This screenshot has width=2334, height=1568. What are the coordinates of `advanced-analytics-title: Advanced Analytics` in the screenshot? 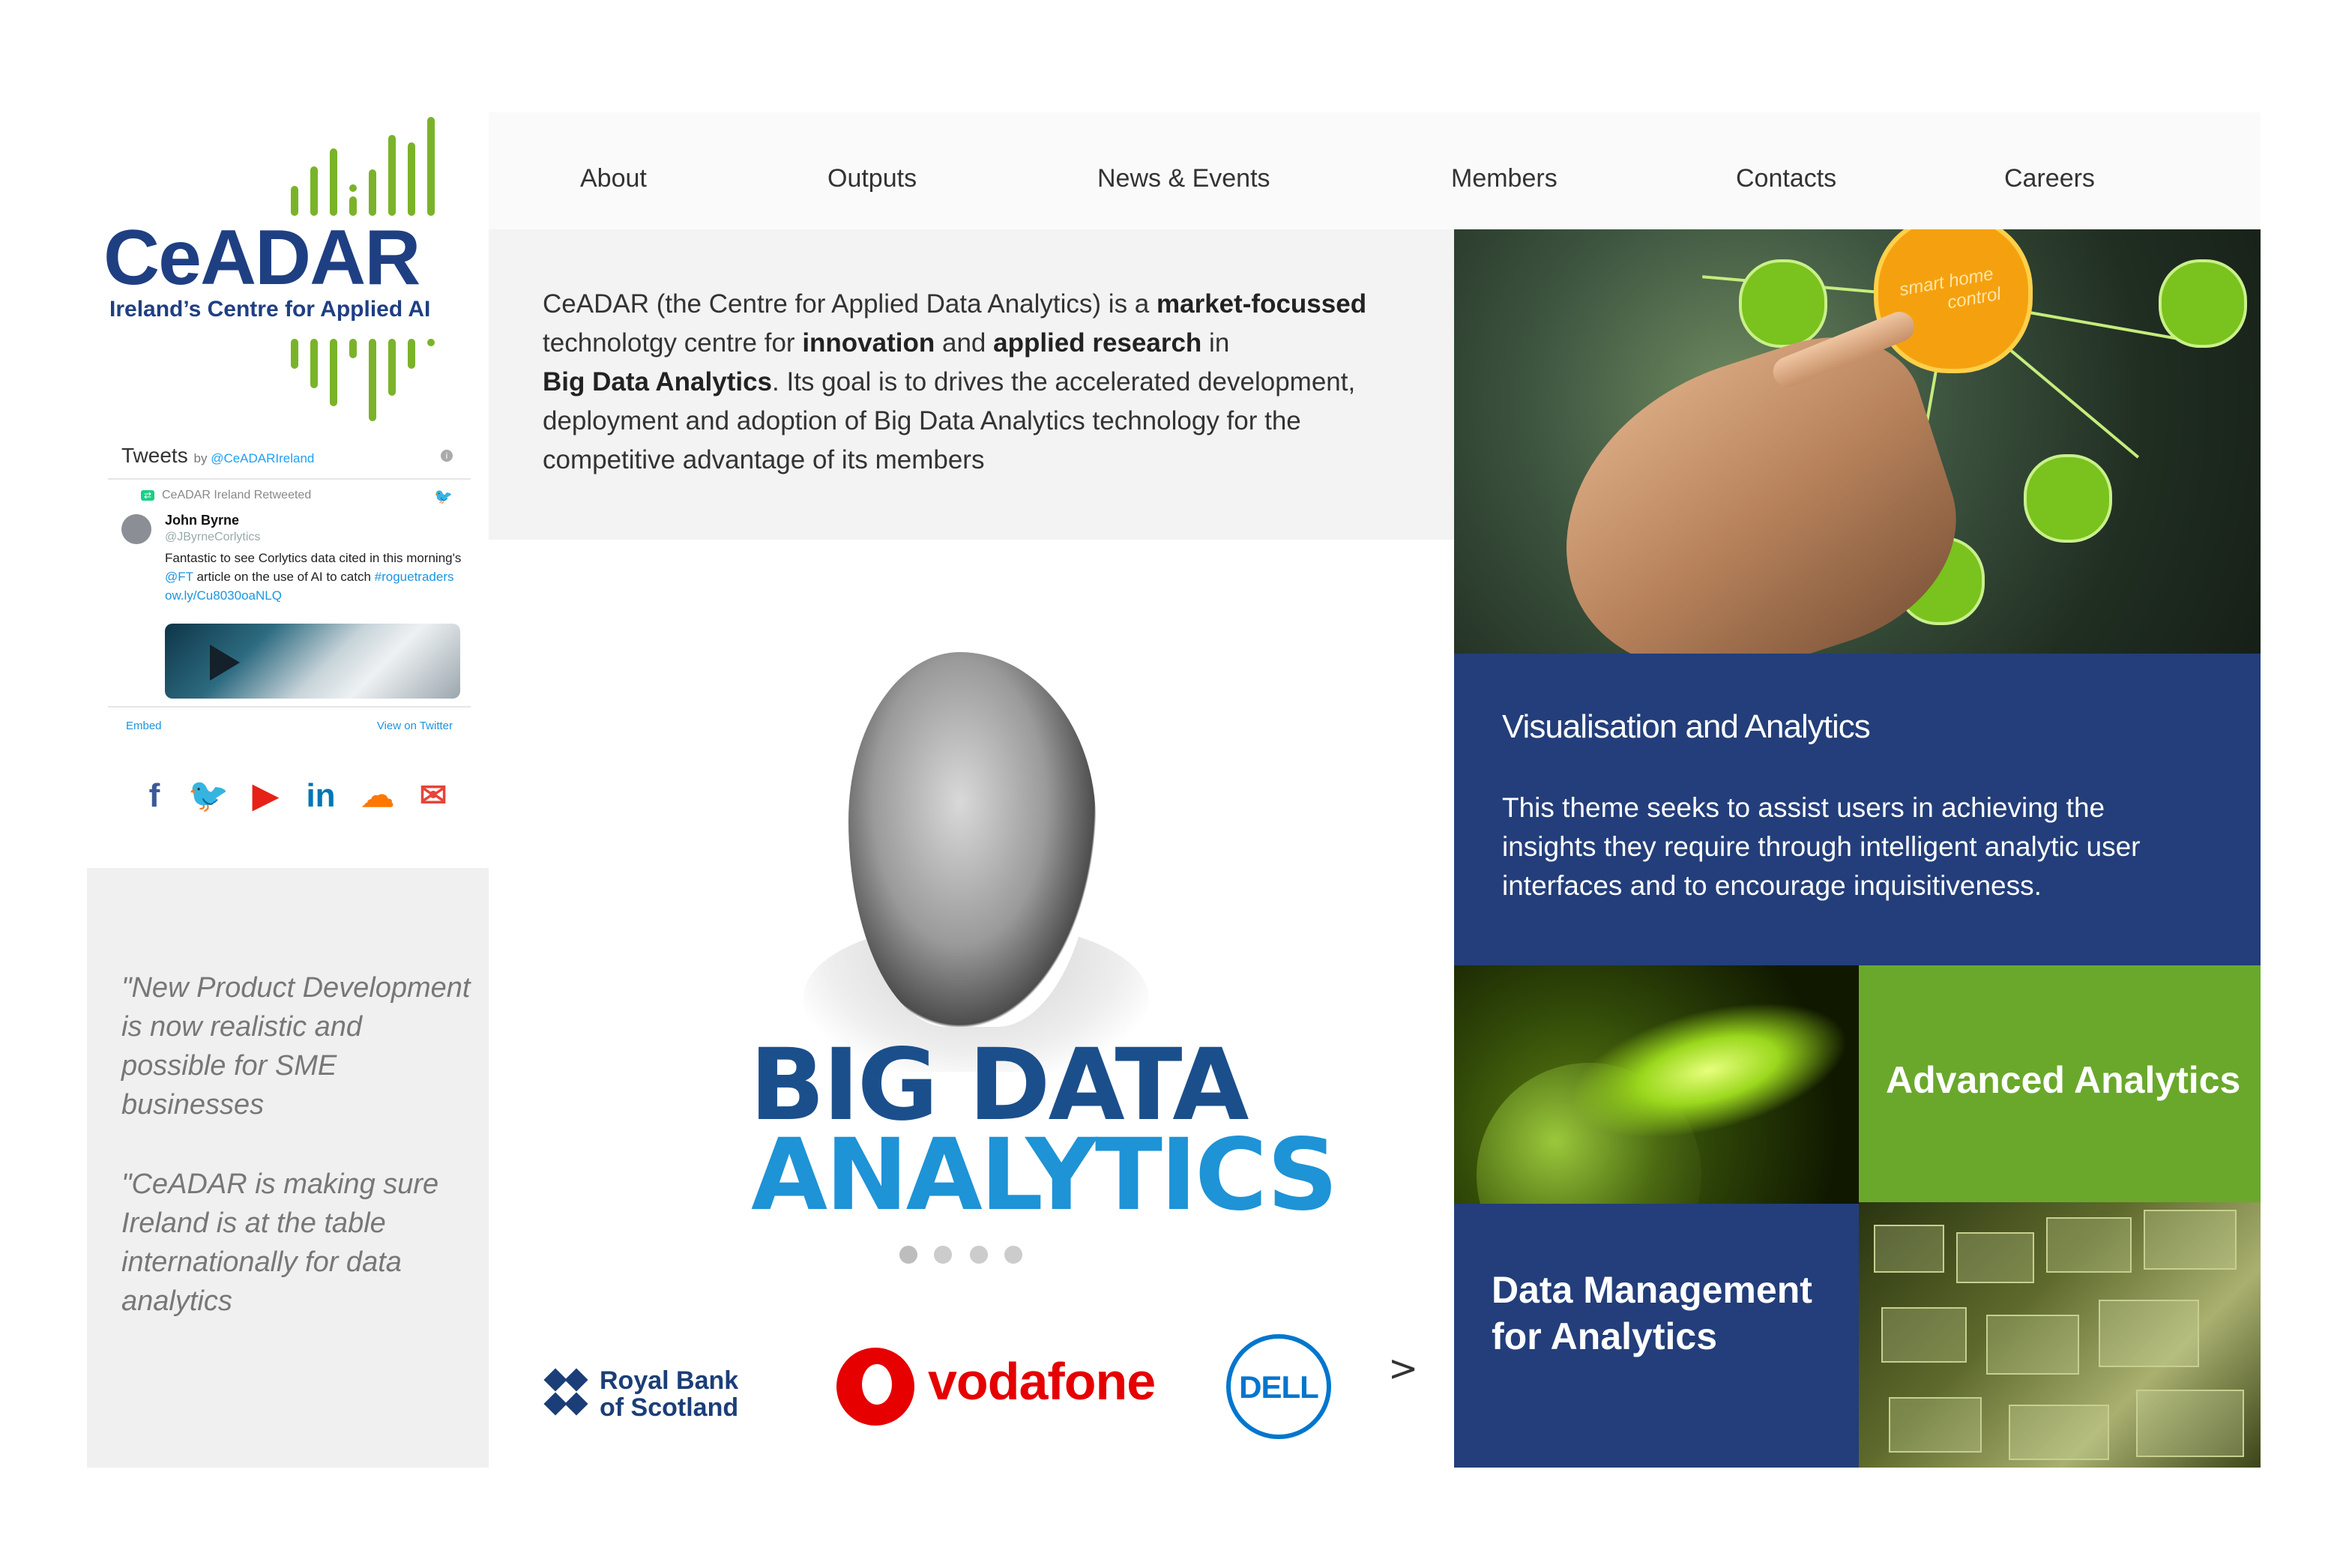 It's located at (2063, 1080).